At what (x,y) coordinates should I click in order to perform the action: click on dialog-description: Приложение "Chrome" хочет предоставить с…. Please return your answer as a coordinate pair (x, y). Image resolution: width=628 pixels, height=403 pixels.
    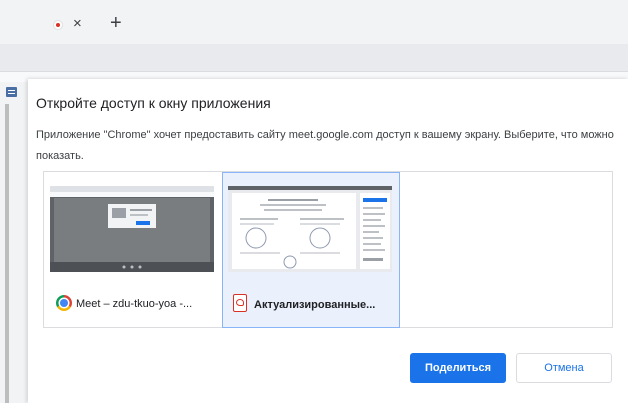
    Looking at the image, I should click on (325, 145).